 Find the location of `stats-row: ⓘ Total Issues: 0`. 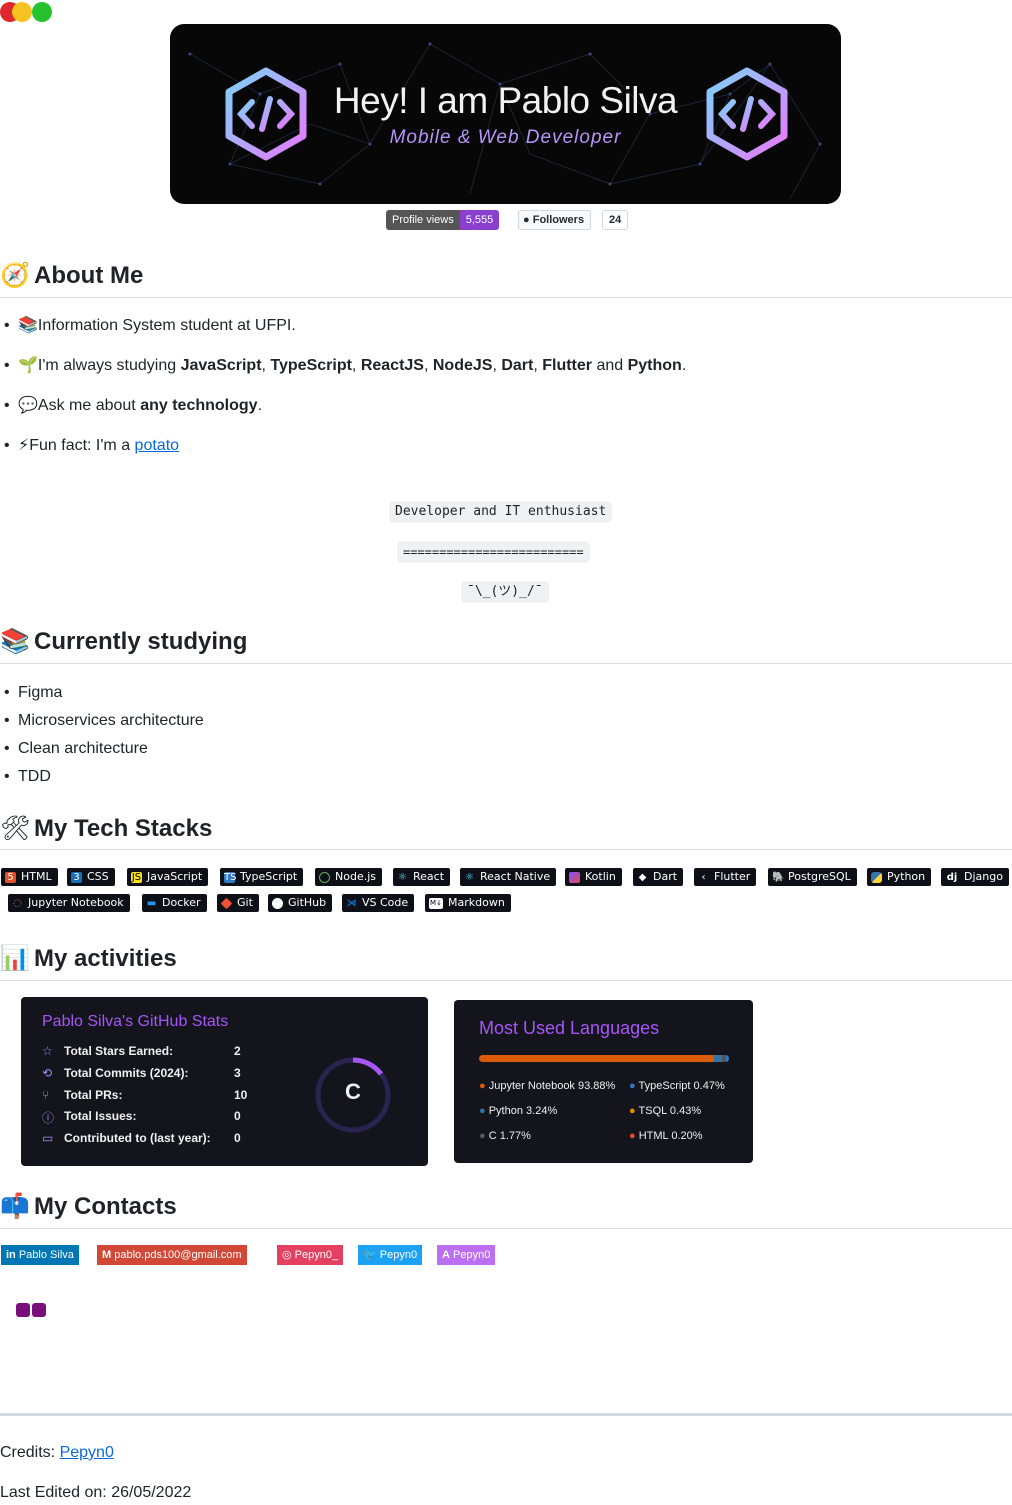

stats-row: ⓘ Total Issues: 0 is located at coordinates (141, 1117).